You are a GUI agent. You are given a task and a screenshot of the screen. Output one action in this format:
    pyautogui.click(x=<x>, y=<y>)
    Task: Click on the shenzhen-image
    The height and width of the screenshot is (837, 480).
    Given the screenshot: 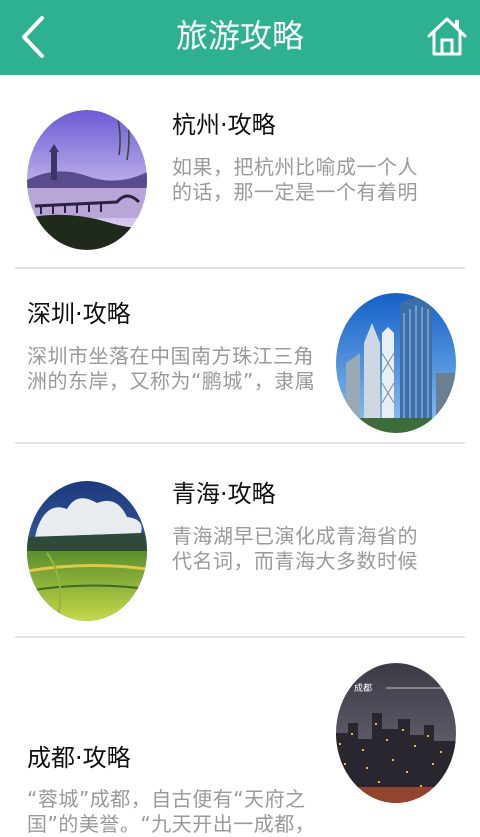 What is the action you would take?
    pyautogui.click(x=396, y=363)
    